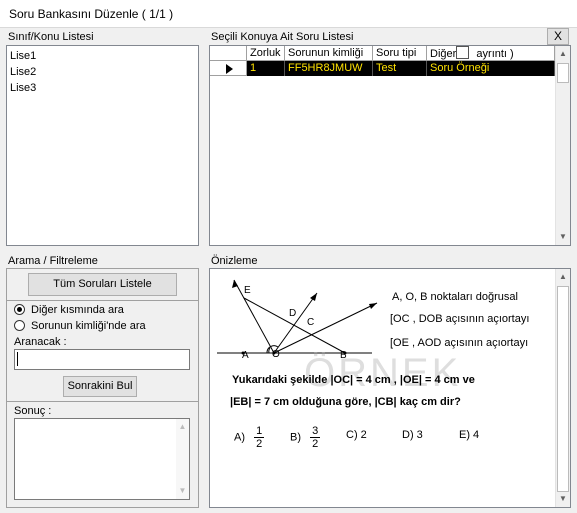 Image resolution: width=577 pixels, height=513 pixels. What do you see at coordinates (412, 435) in the screenshot?
I see `choice-d: D) 3` at bounding box center [412, 435].